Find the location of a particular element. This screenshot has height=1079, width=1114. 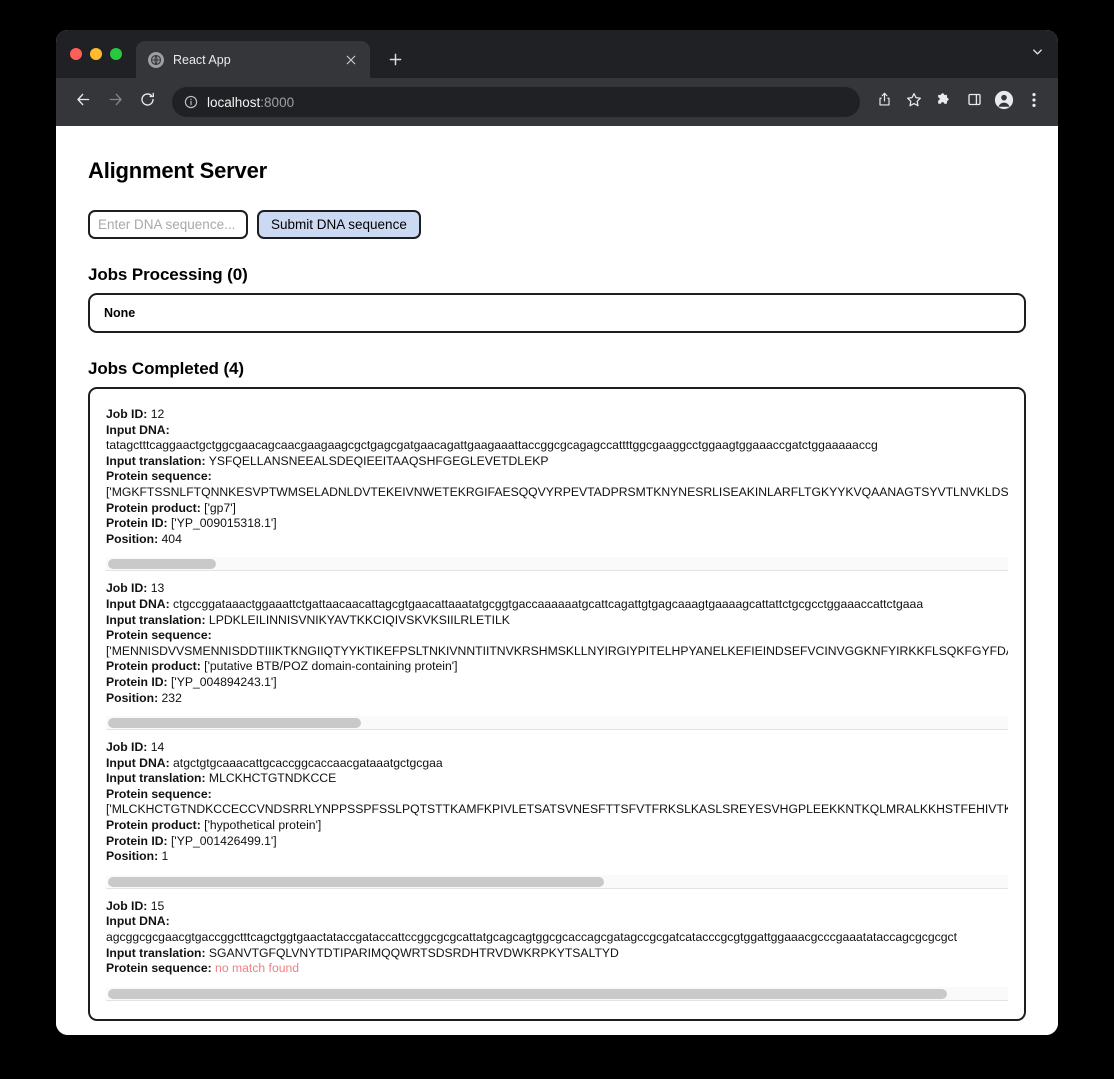

plus-icon is located at coordinates (395, 59).